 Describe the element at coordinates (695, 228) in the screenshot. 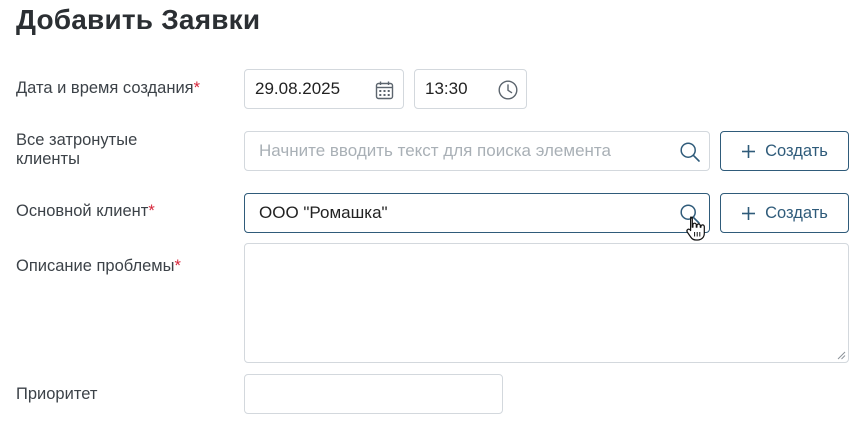

I see `hand-pointer-cursor-icon` at that location.